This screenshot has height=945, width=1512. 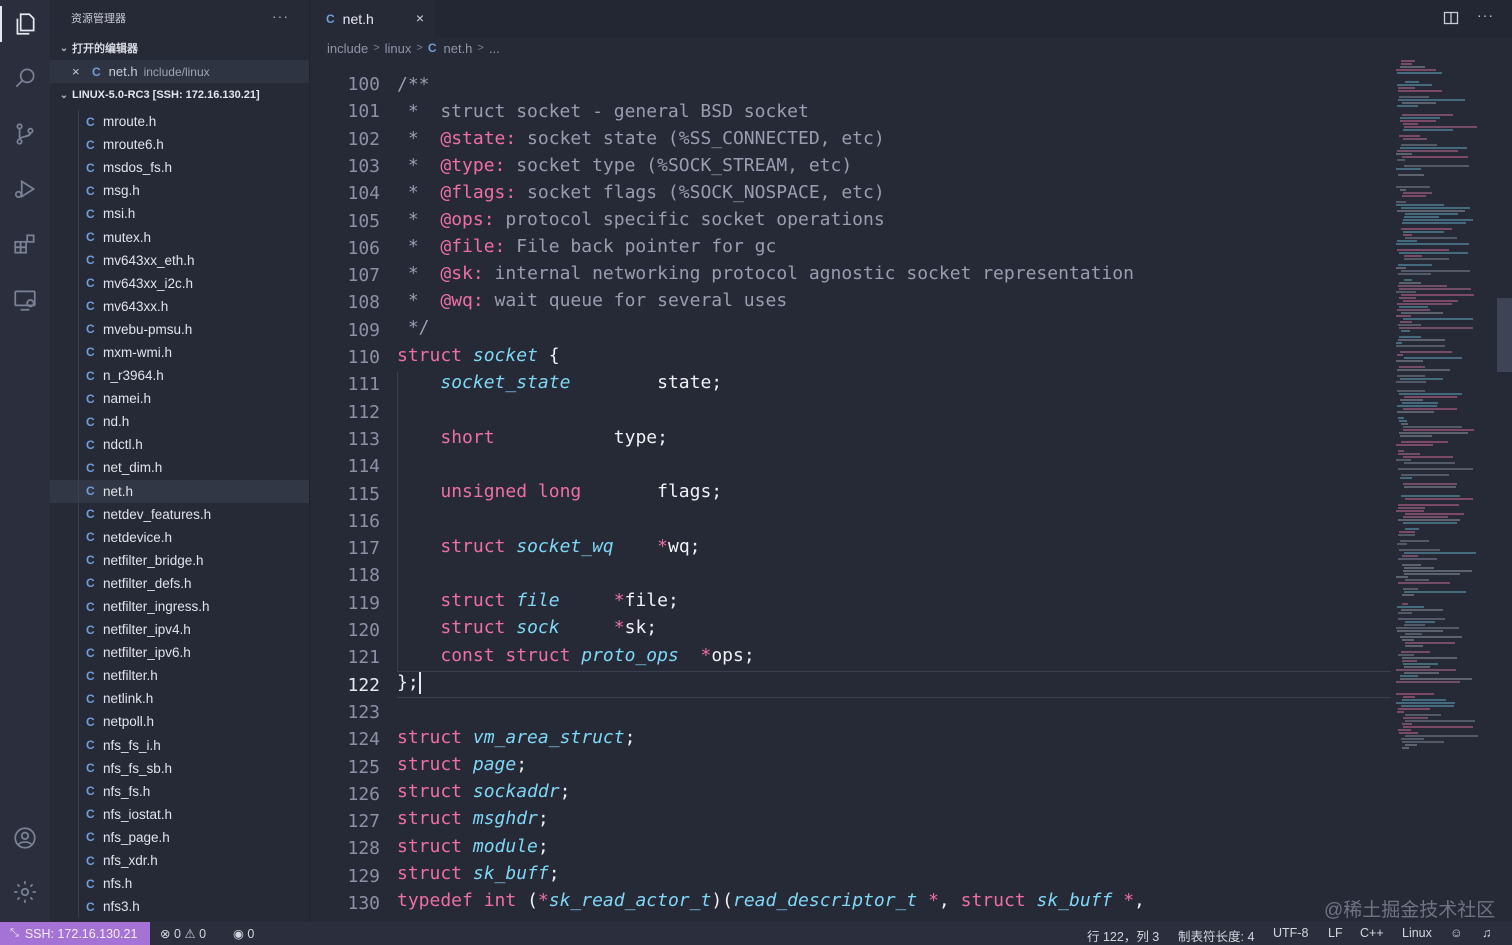 I want to click on line-number: 125, so click(x=363, y=767).